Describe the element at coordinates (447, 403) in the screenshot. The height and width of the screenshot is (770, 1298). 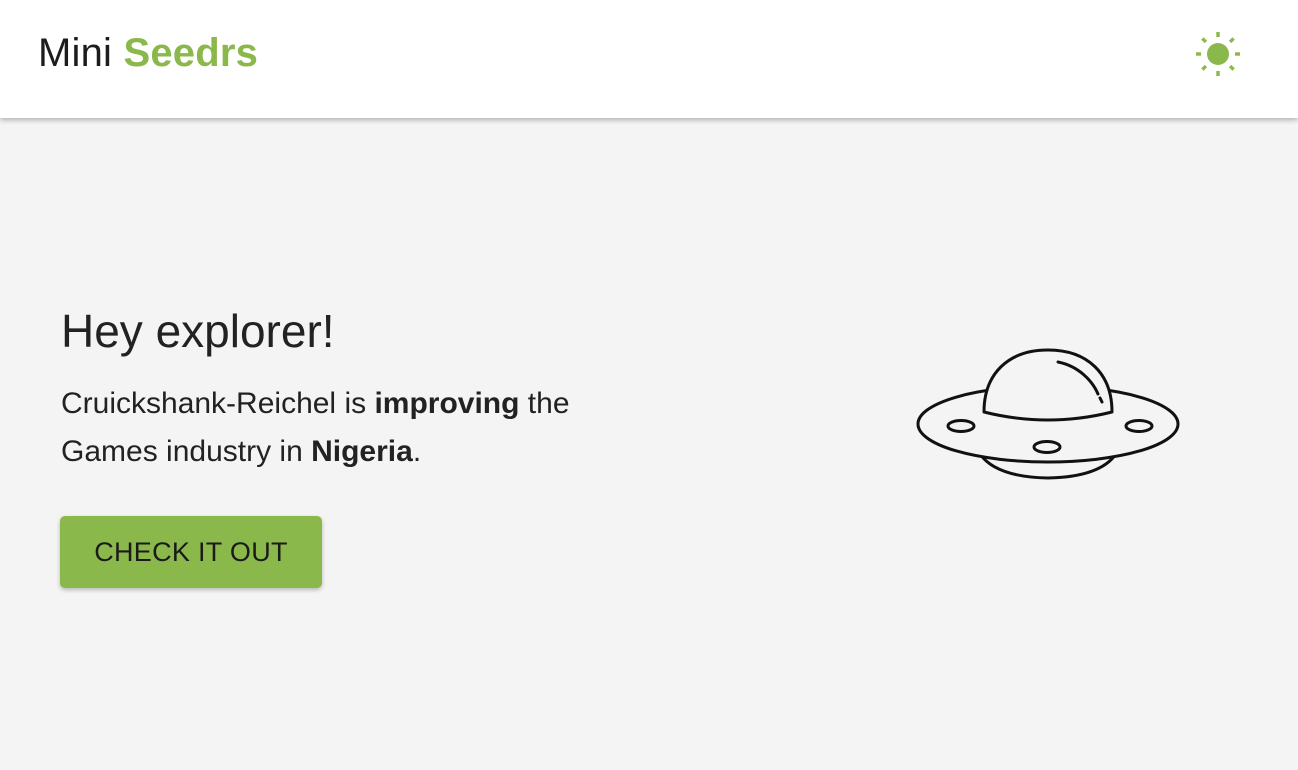
I see `verb-highlight: improving` at that location.